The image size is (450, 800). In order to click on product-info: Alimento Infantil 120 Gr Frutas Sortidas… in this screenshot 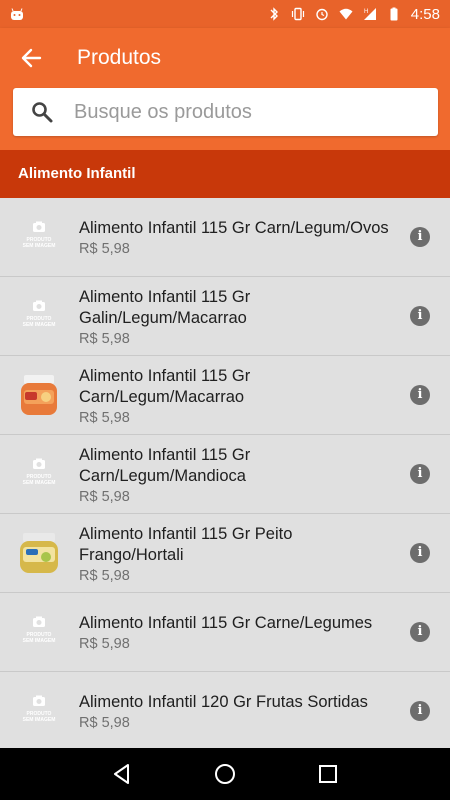, I will do `click(238, 710)`.